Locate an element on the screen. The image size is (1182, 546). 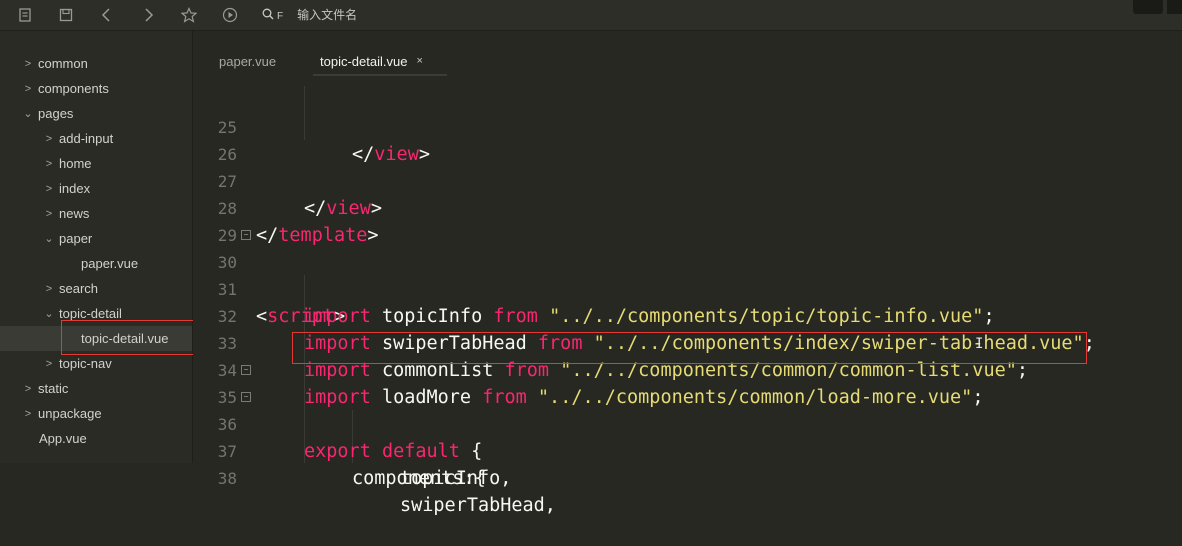
code-line: 29 is located at coordinates (687, 220).